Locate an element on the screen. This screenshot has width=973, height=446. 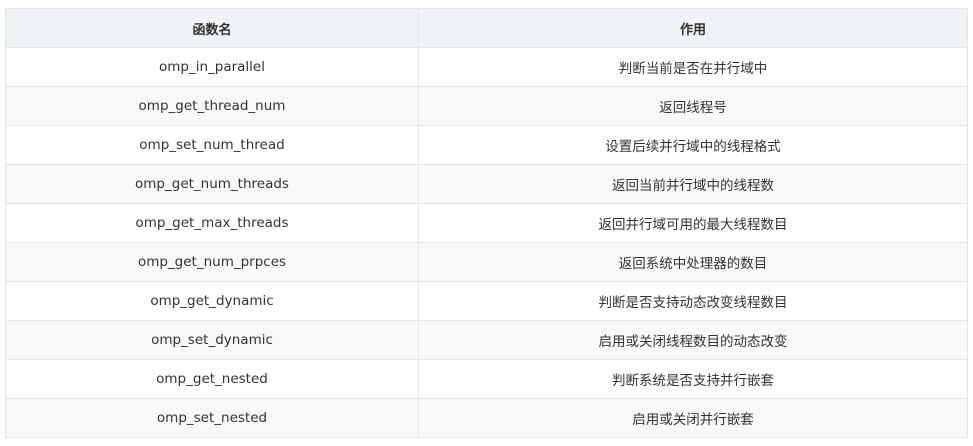
table-row: omp_get_max_threads 返回并行域可用的最大线程数目 is located at coordinates (486, 223).